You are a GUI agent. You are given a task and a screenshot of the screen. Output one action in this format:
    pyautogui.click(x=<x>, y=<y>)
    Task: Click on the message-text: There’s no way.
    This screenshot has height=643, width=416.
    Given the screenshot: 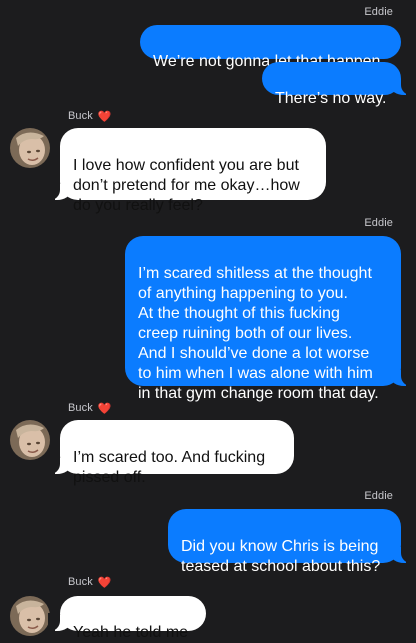 What is the action you would take?
    pyautogui.click(x=331, y=98)
    